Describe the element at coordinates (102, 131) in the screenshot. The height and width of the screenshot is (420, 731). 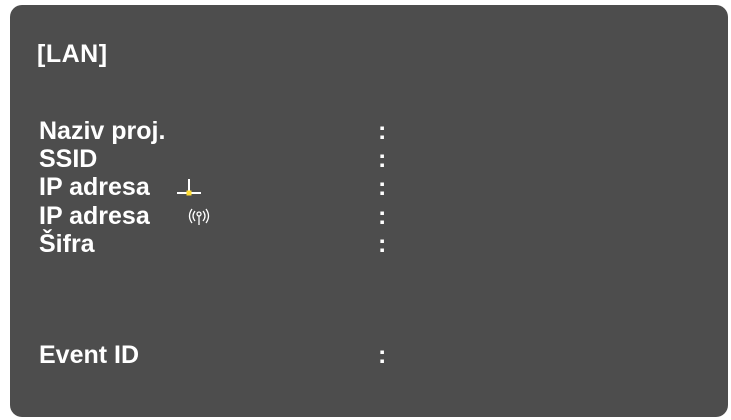
I see `row-label: Naziv proj.` at that location.